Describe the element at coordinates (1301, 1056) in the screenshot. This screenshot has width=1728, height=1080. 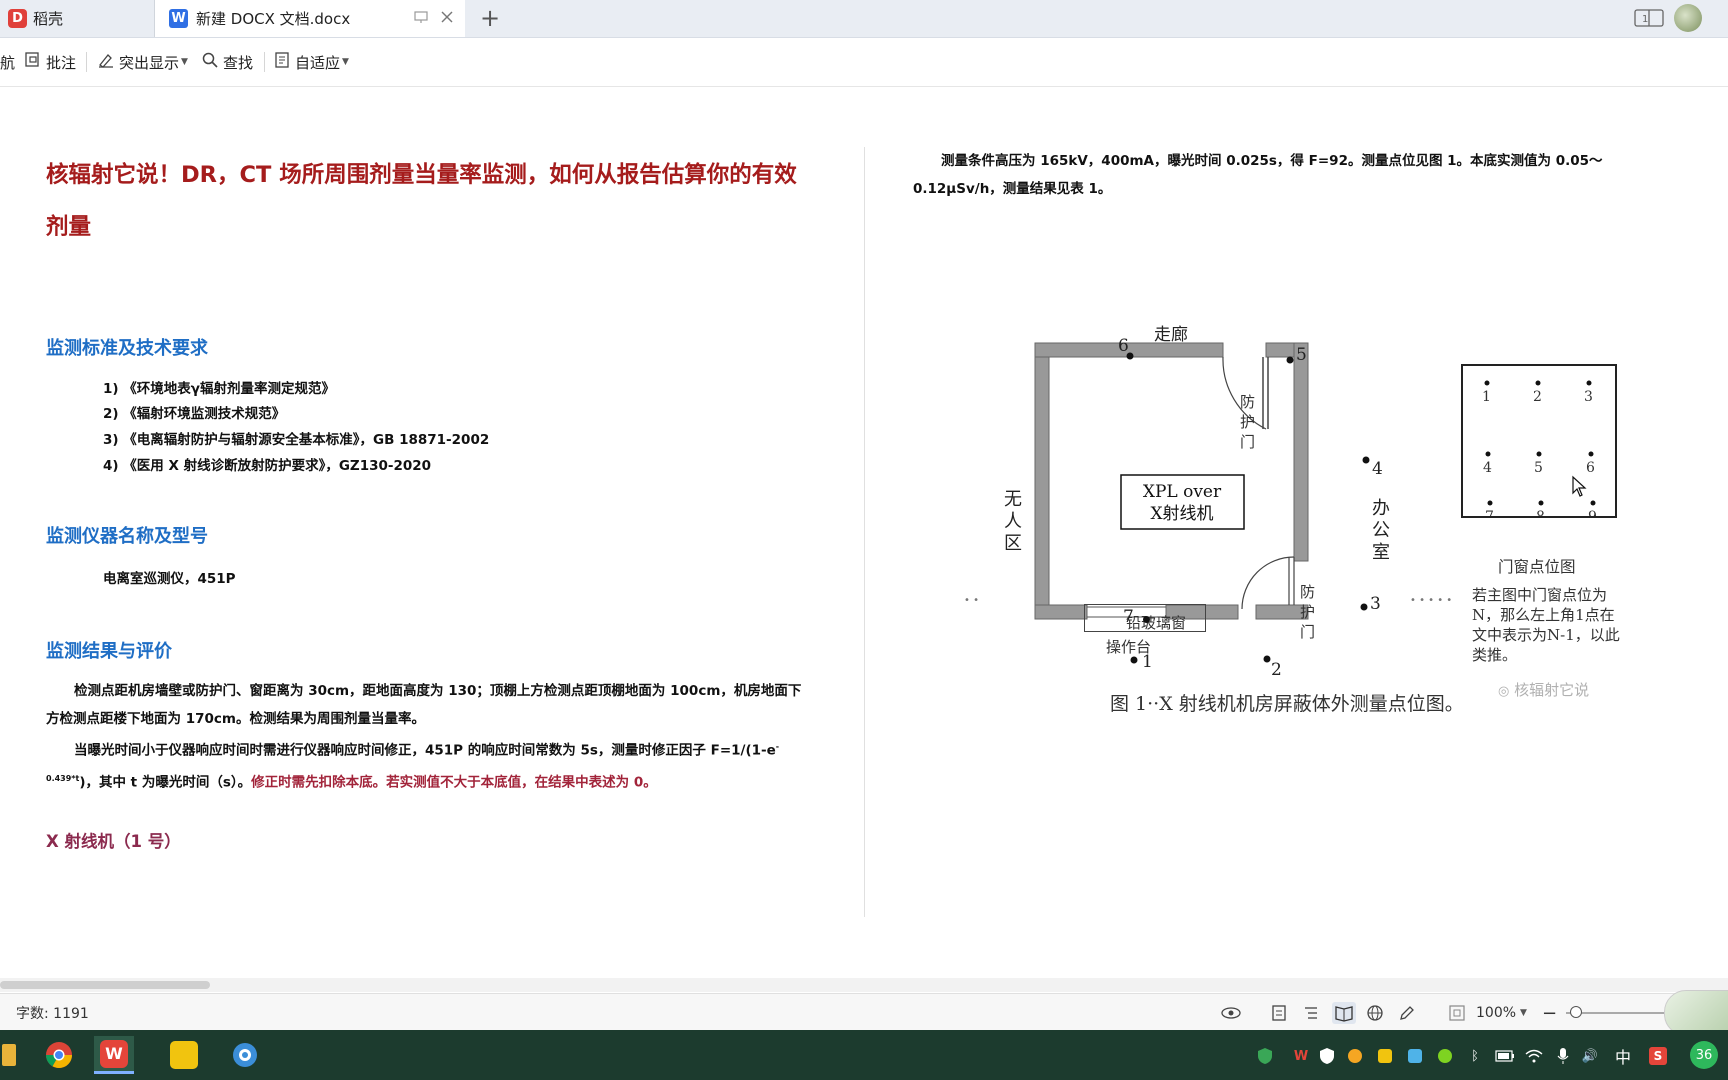
I see `wps-tray-icon: W` at that location.